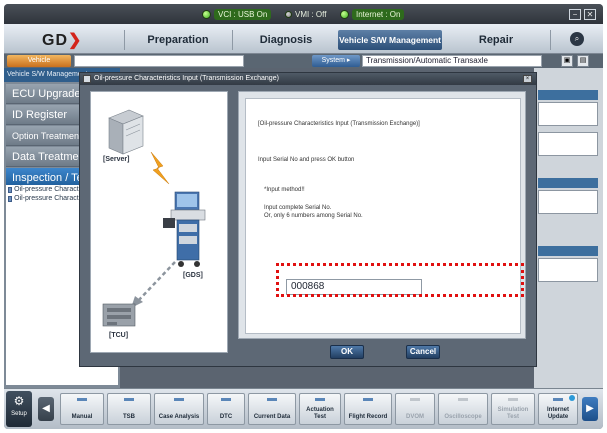 The image size is (607, 433). Describe the element at coordinates (298, 208) in the screenshot. I see `input-method-line-1: Input complete Serial No.` at that location.